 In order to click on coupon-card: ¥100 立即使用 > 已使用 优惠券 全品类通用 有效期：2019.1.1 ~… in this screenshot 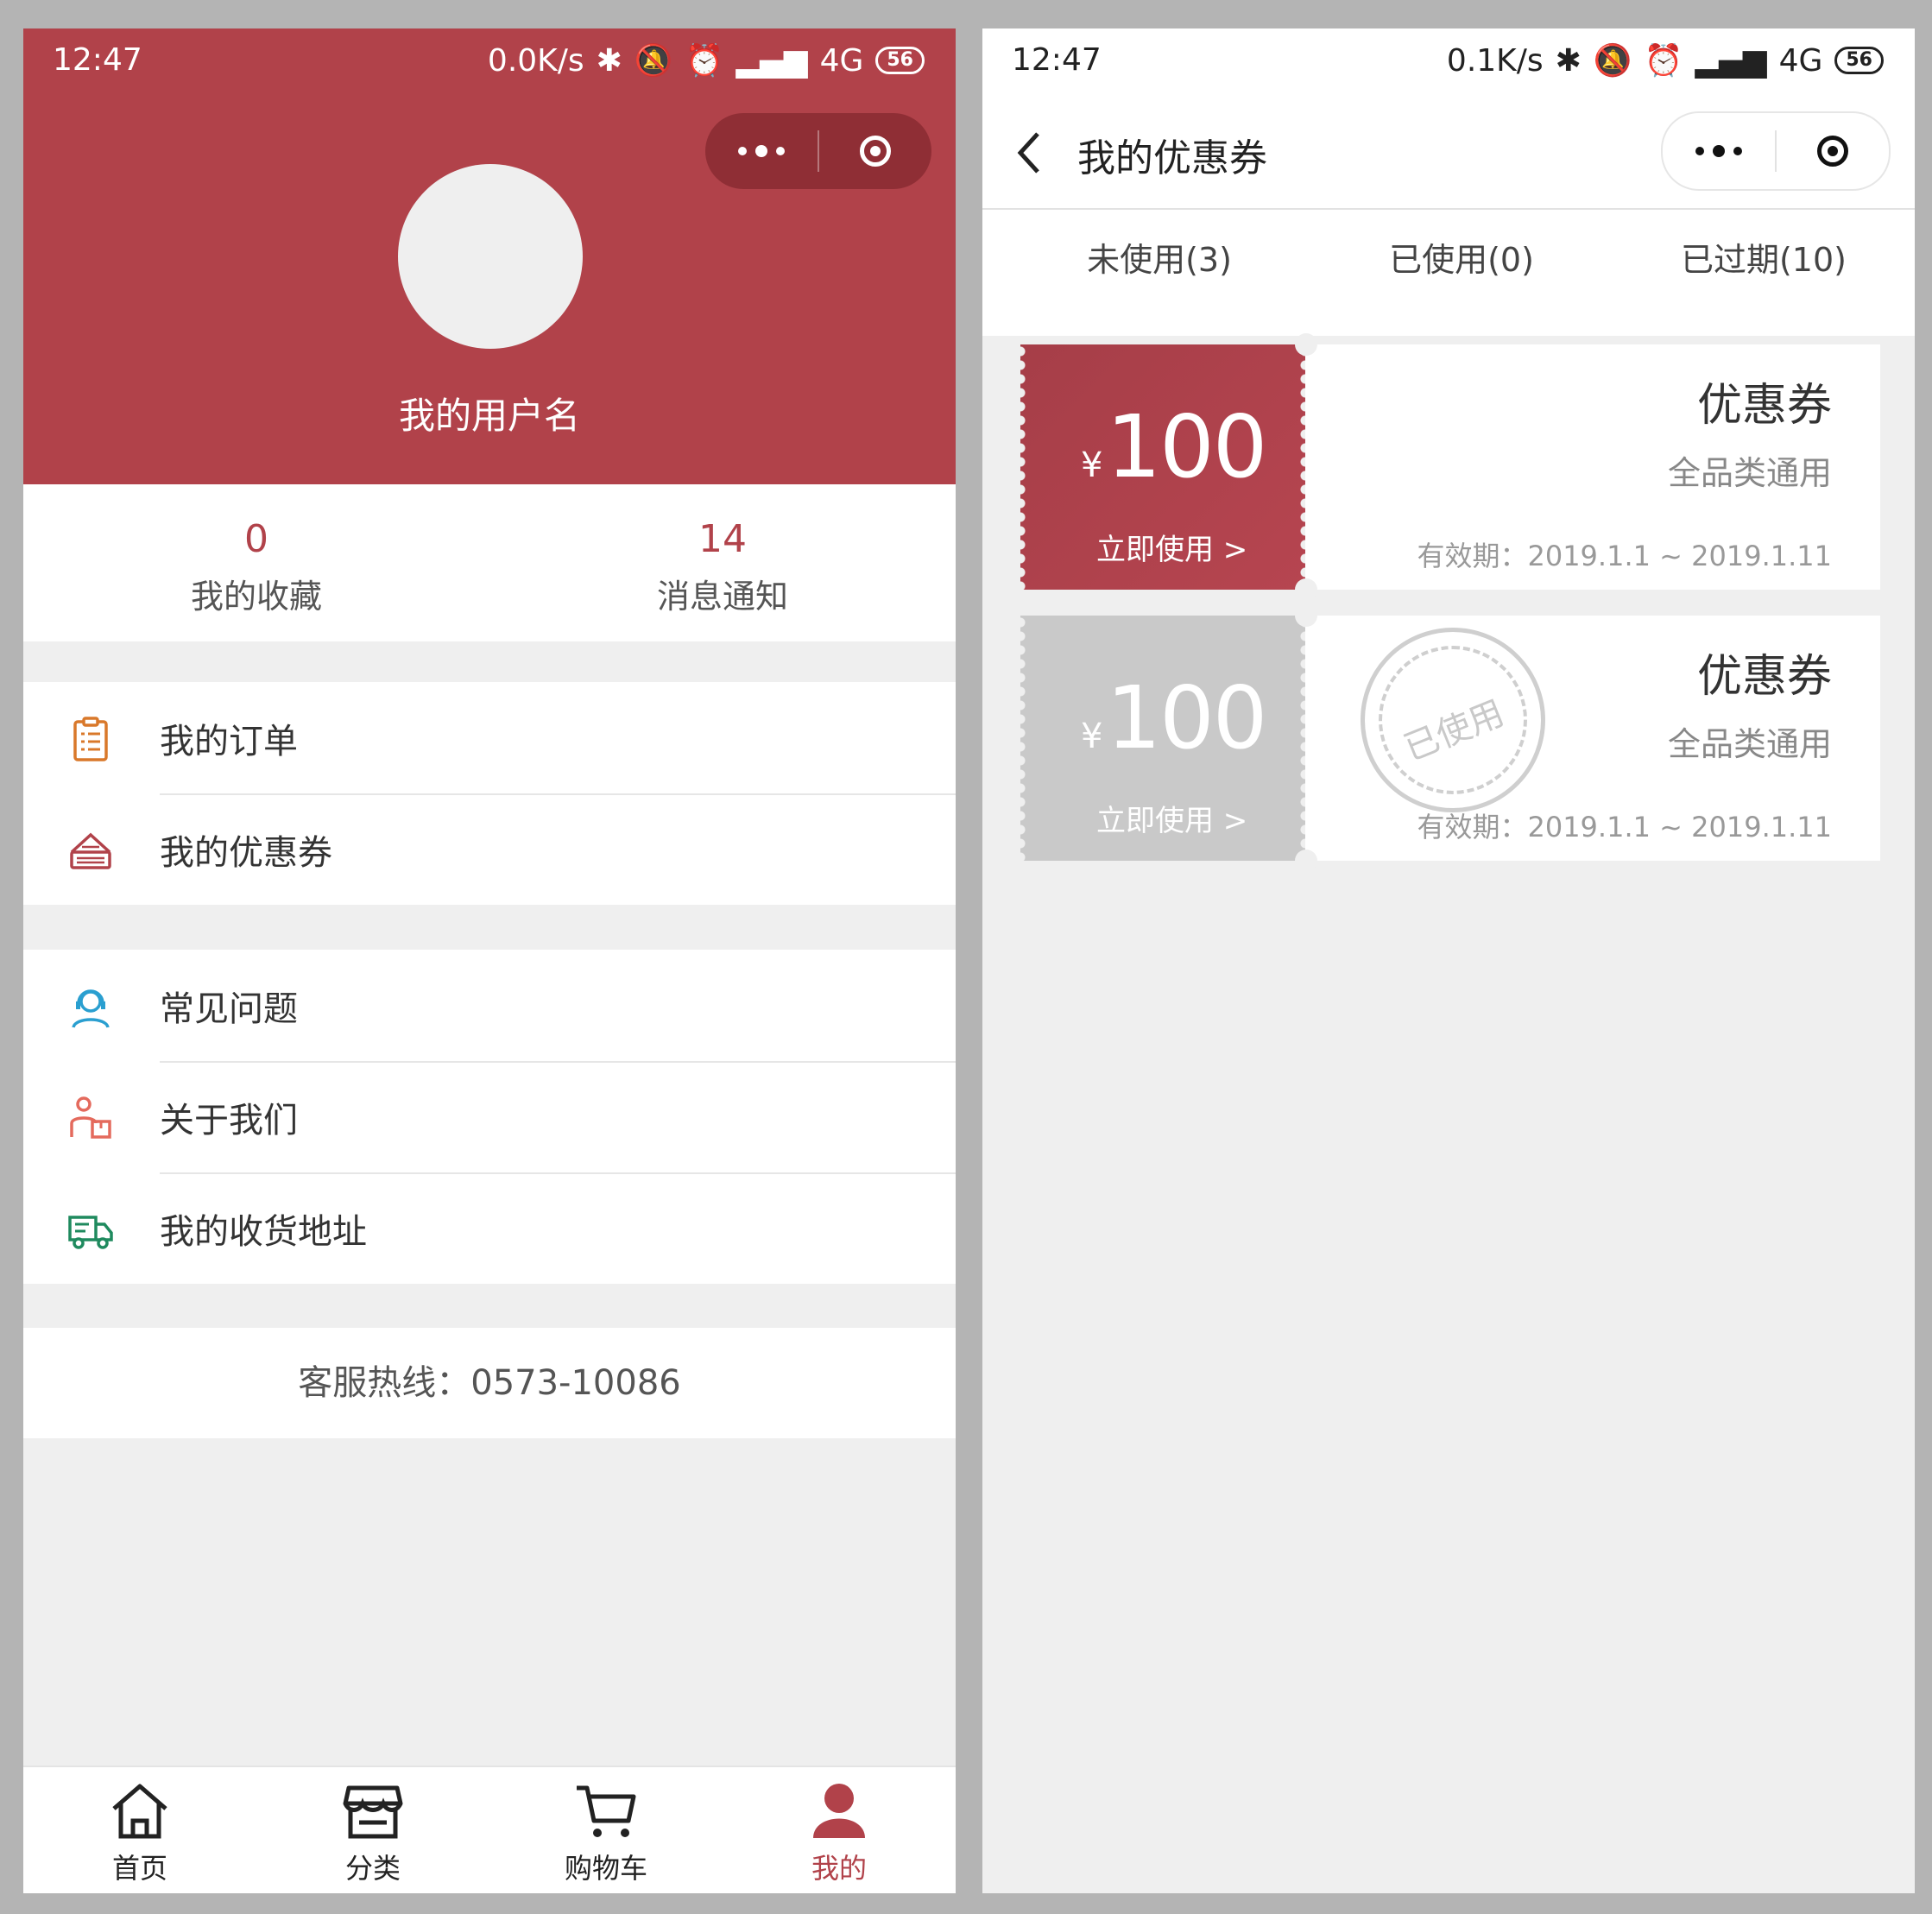, I will do `click(1446, 738)`.